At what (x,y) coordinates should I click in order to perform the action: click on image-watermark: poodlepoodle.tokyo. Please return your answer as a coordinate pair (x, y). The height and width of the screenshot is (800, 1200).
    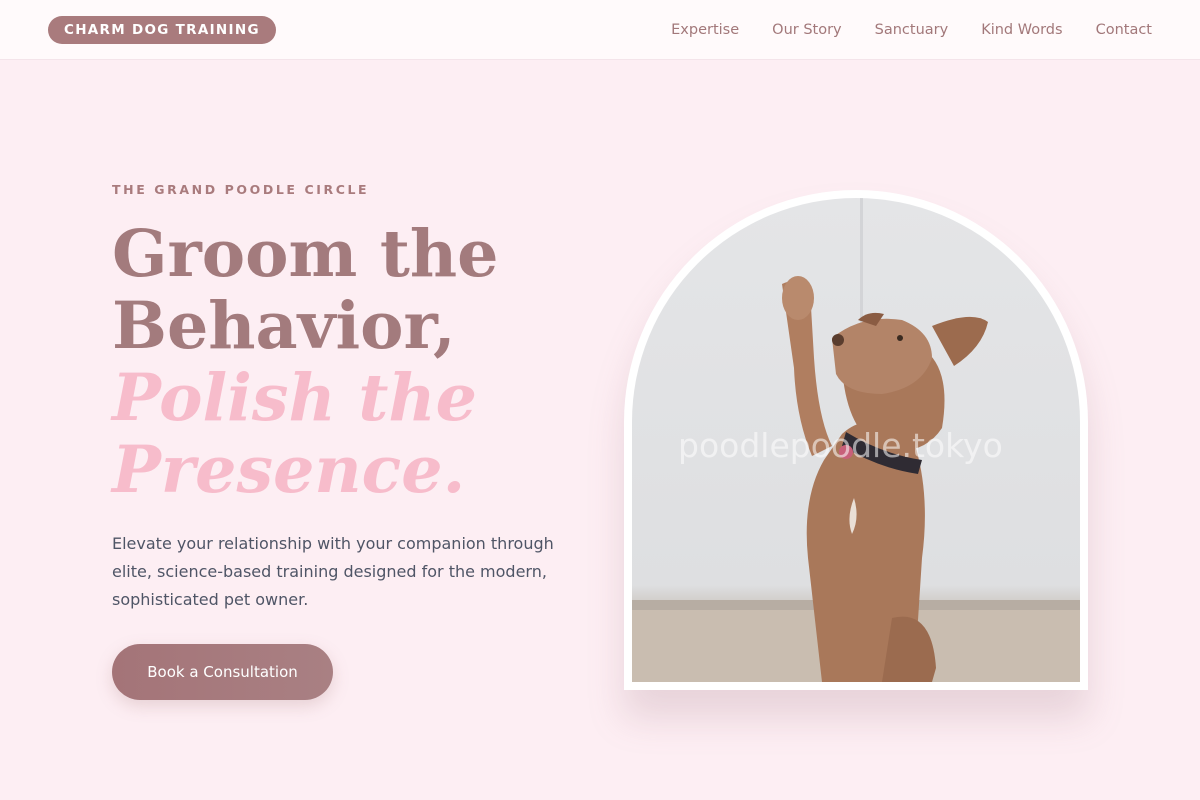
    Looking at the image, I should click on (840, 445).